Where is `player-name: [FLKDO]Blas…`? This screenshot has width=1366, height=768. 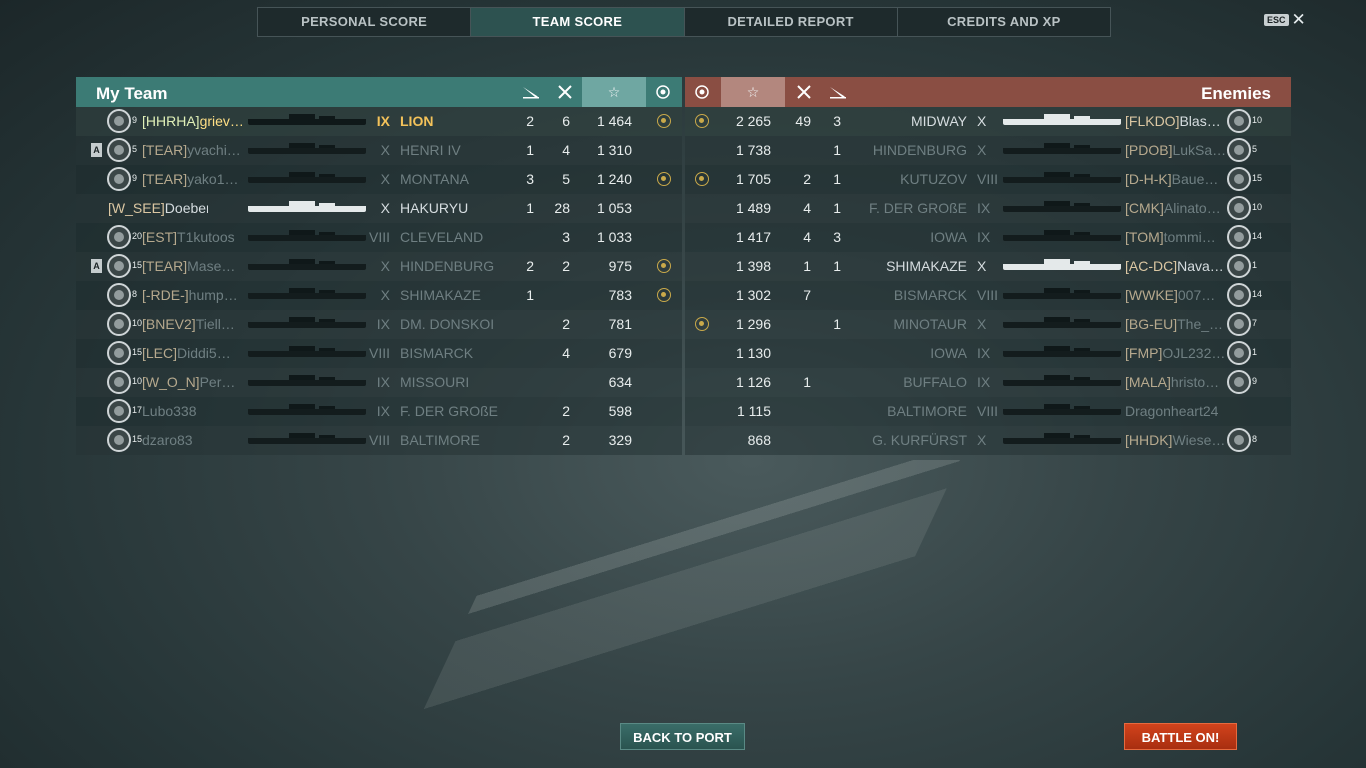
player-name: [FLKDO]Blas… is located at coordinates (1175, 121).